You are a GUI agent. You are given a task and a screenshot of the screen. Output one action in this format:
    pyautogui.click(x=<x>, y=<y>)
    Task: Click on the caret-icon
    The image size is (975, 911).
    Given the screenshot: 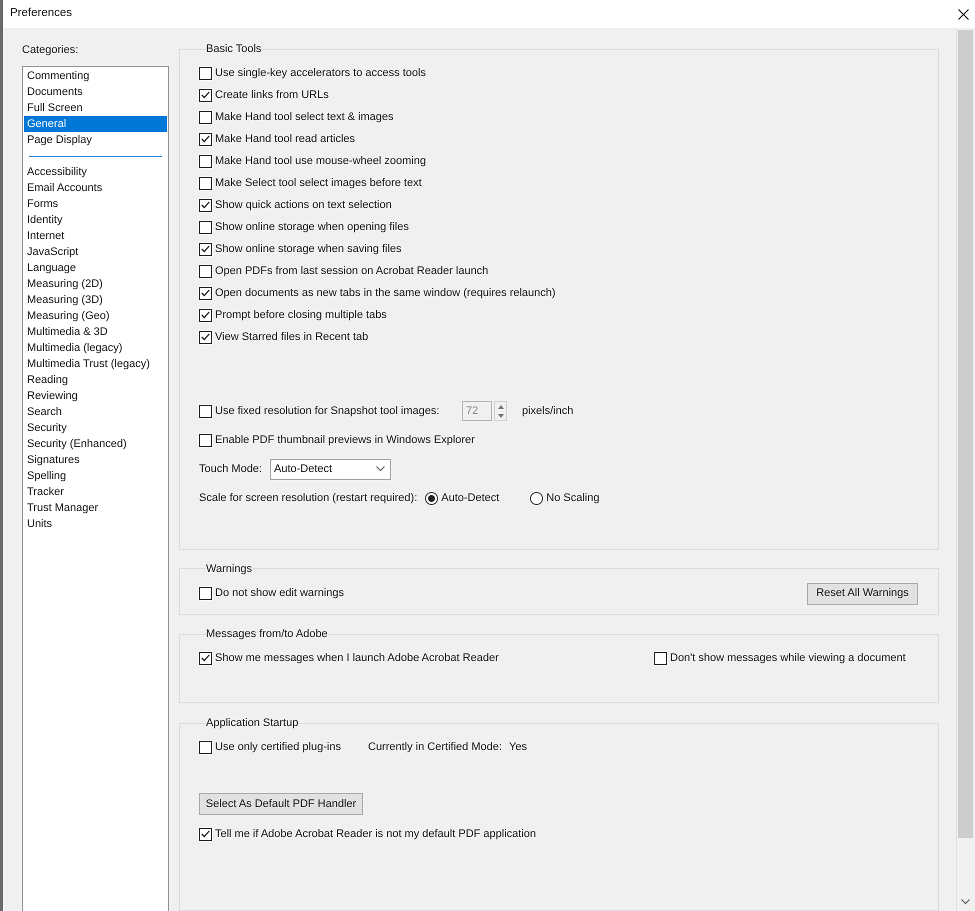 What is the action you would take?
    pyautogui.click(x=380, y=469)
    